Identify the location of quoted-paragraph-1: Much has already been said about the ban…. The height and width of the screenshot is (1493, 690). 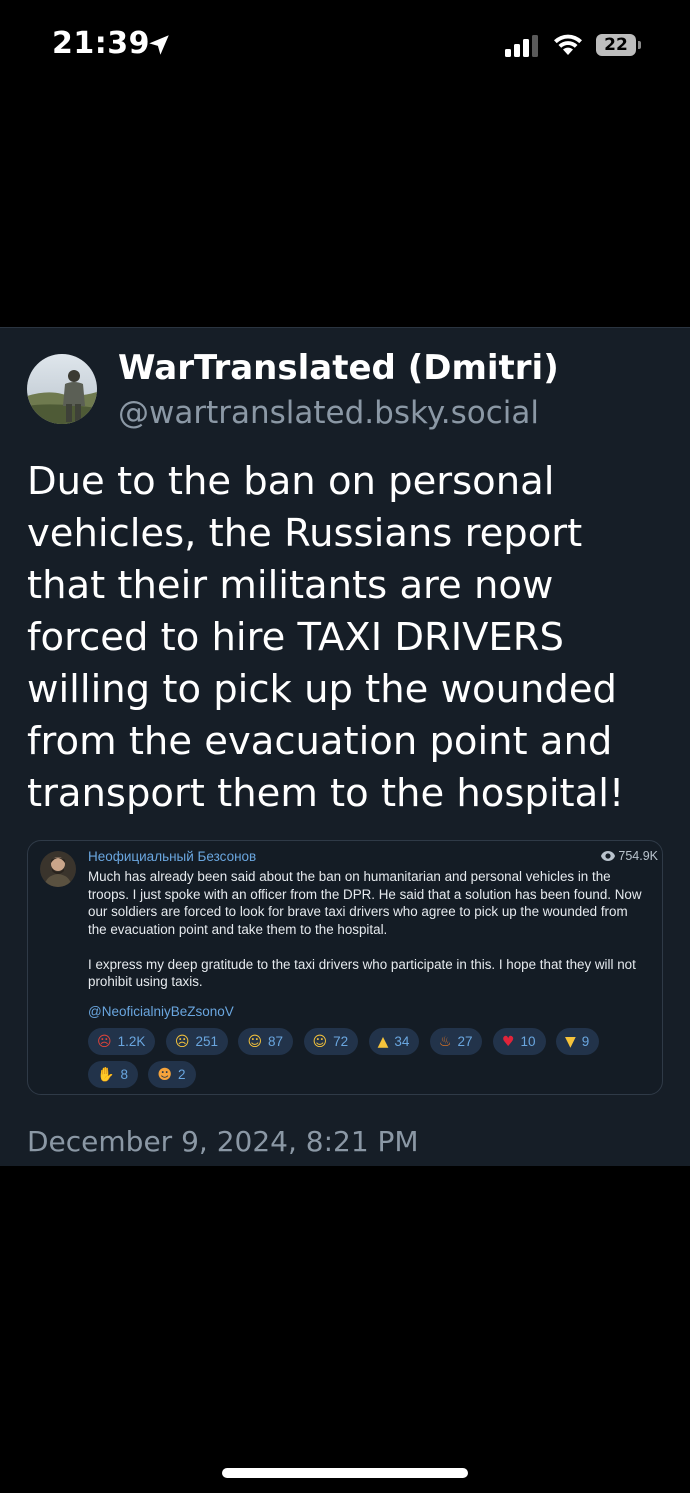
(365, 903).